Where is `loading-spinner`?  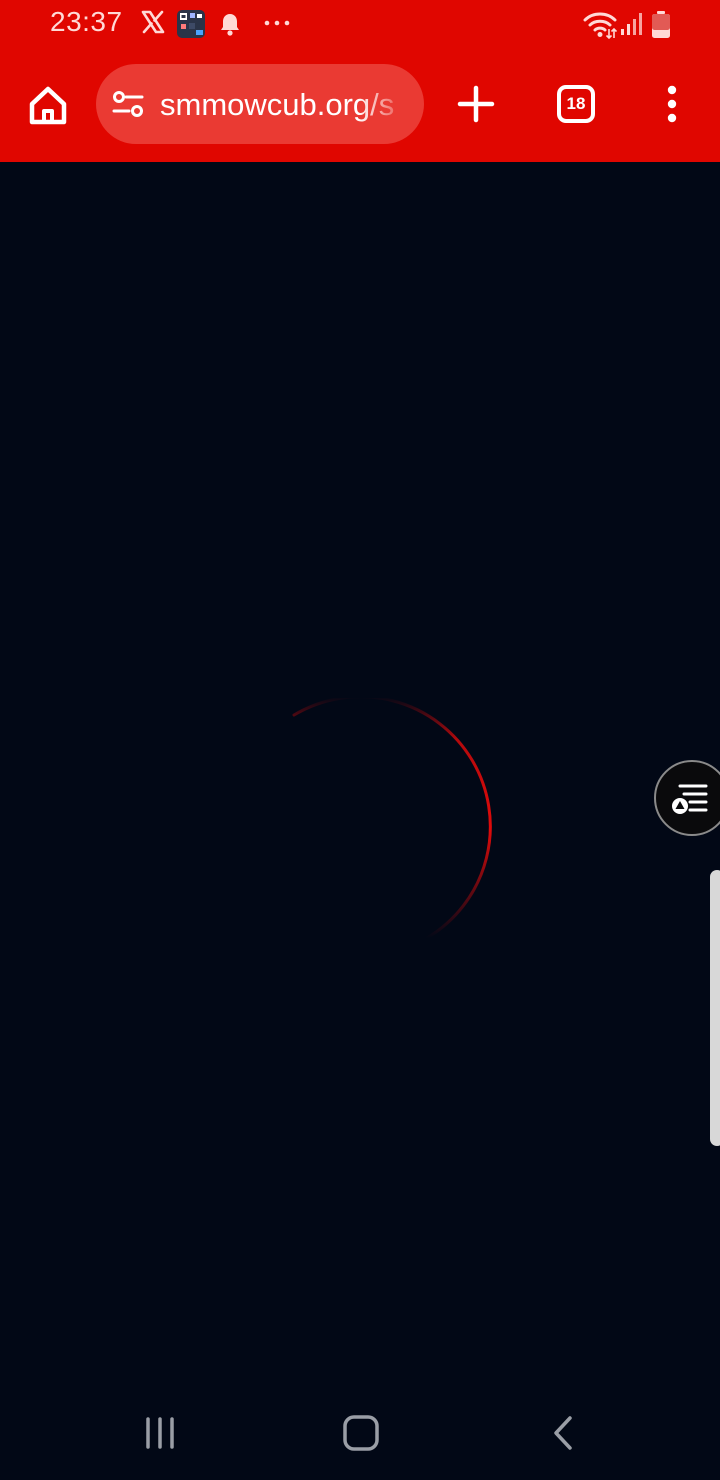
loading-spinner is located at coordinates (392, 819).